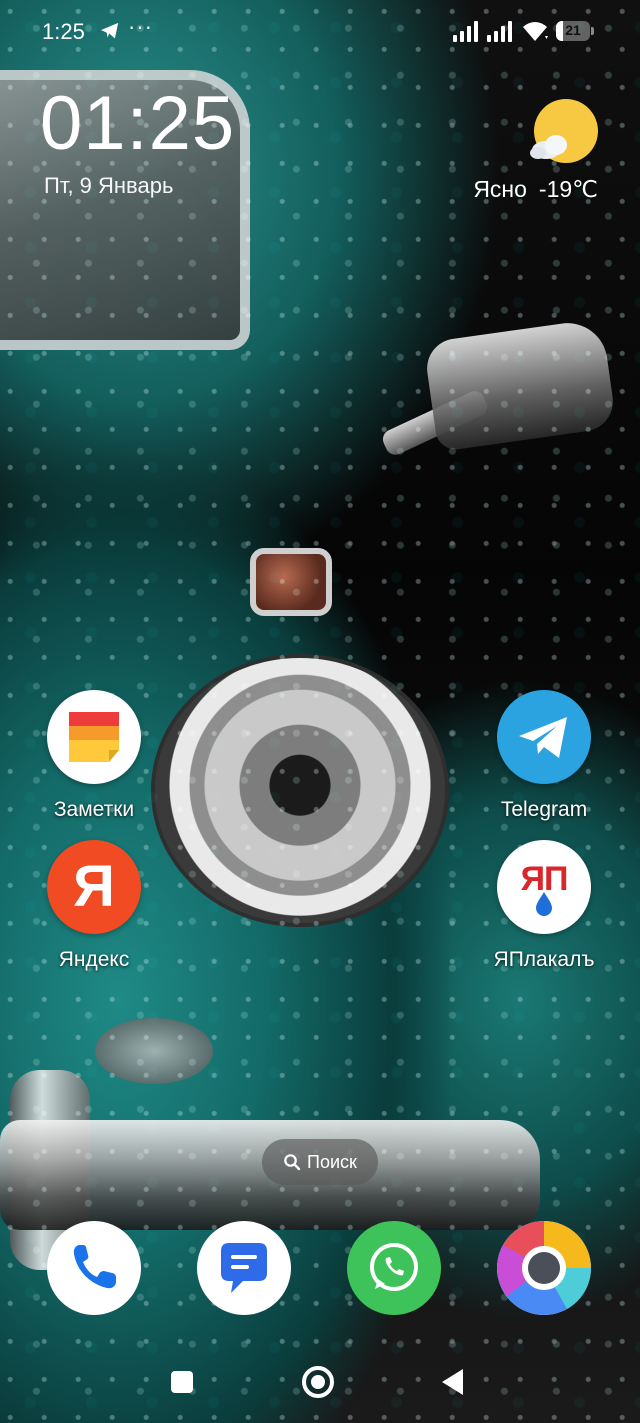 The image size is (640, 1423). Describe the element at coordinates (565, 133) in the screenshot. I see `sun-cloud-icon` at that location.